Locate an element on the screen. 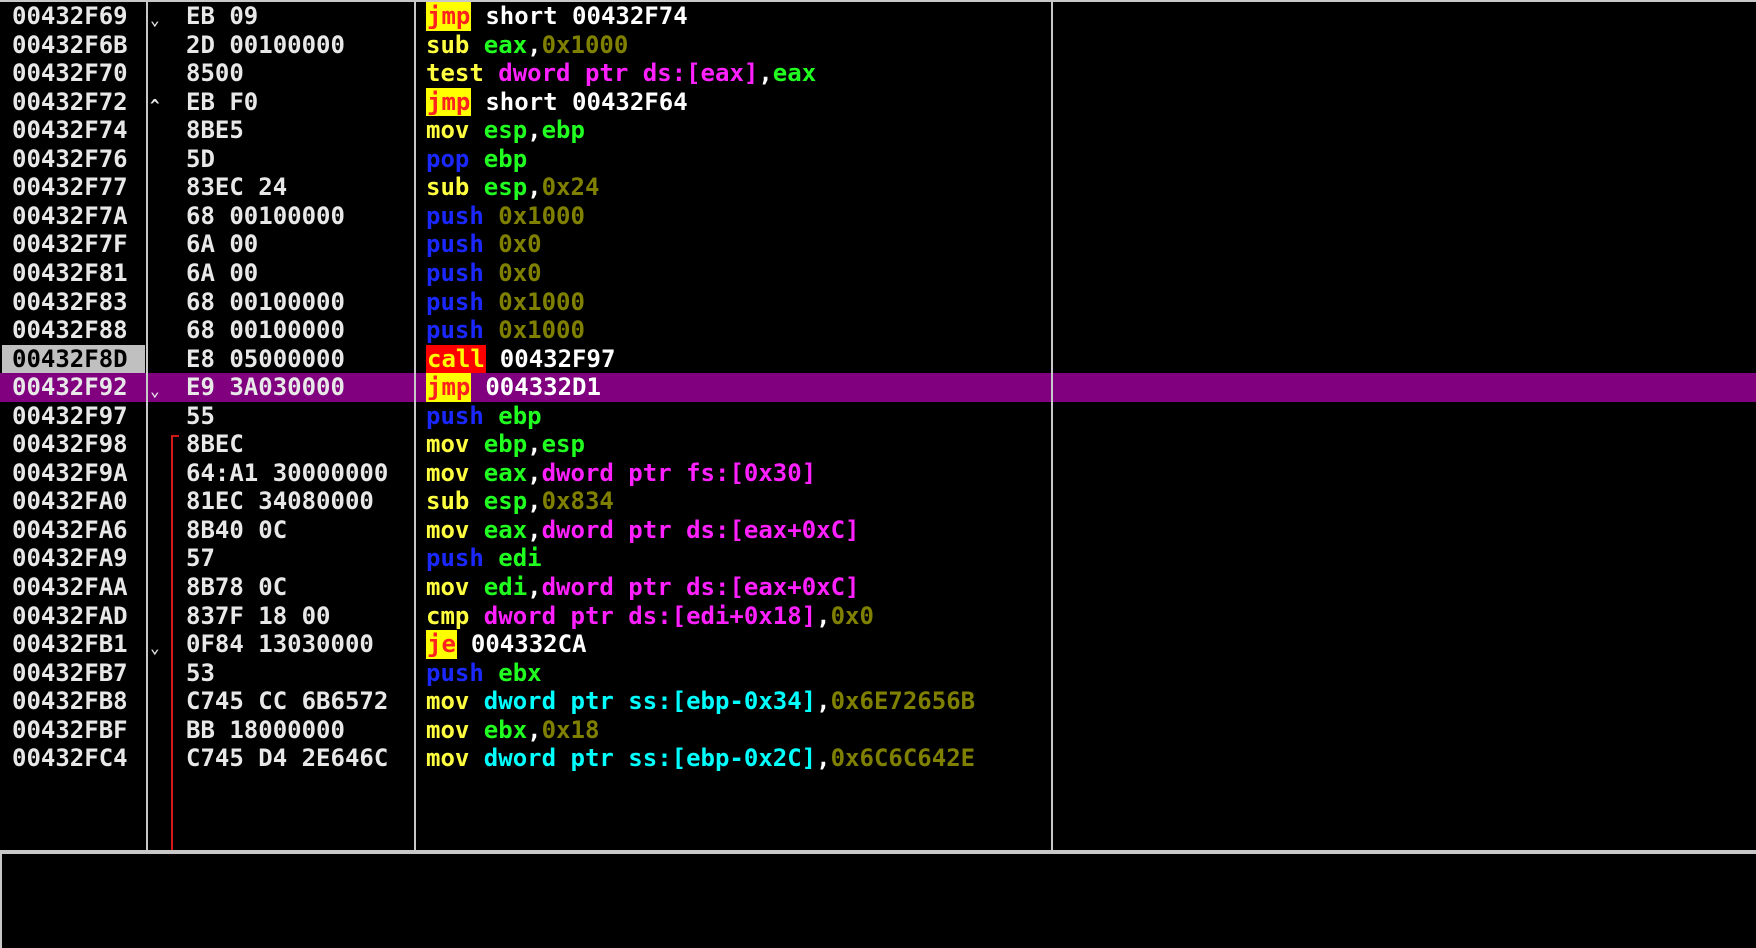 The width and height of the screenshot is (1756, 948). row-instruction: test dword ptr ds:[eax],eax is located at coordinates (739, 73).